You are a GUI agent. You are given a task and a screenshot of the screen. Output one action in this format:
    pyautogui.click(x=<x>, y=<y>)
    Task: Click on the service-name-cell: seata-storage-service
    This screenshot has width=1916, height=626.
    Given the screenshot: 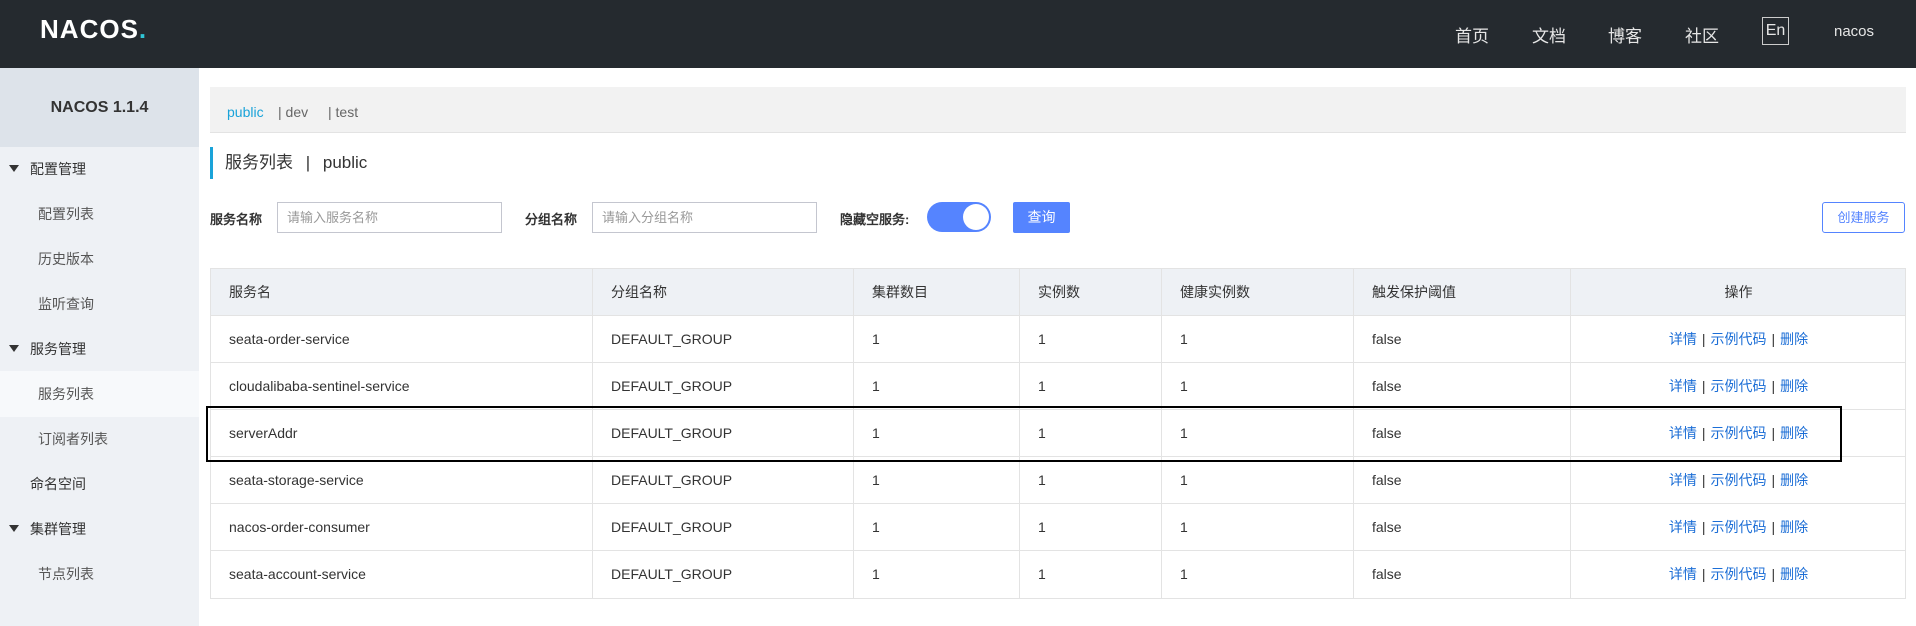 What is the action you would take?
    pyautogui.click(x=296, y=480)
    